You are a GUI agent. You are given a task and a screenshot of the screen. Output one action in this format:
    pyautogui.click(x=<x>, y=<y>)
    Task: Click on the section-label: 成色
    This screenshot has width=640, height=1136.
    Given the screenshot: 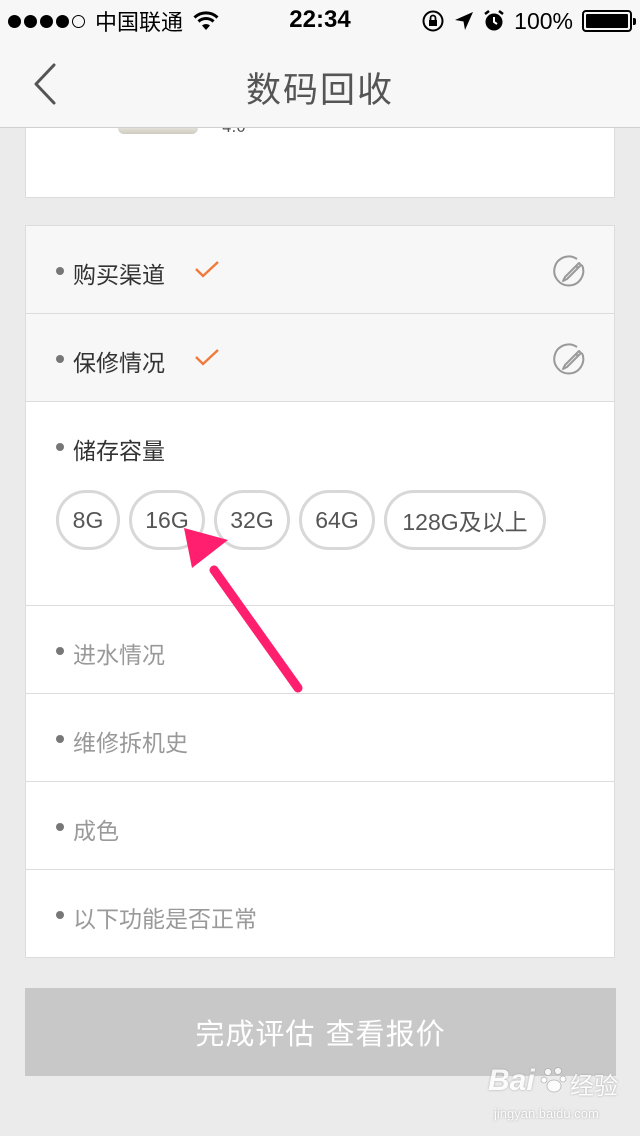 What is the action you would take?
    pyautogui.click(x=96, y=832)
    